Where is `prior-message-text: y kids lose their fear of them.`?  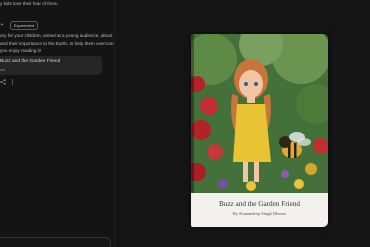
prior-message-text: y kids lose their fear of them. is located at coordinates (29, 3).